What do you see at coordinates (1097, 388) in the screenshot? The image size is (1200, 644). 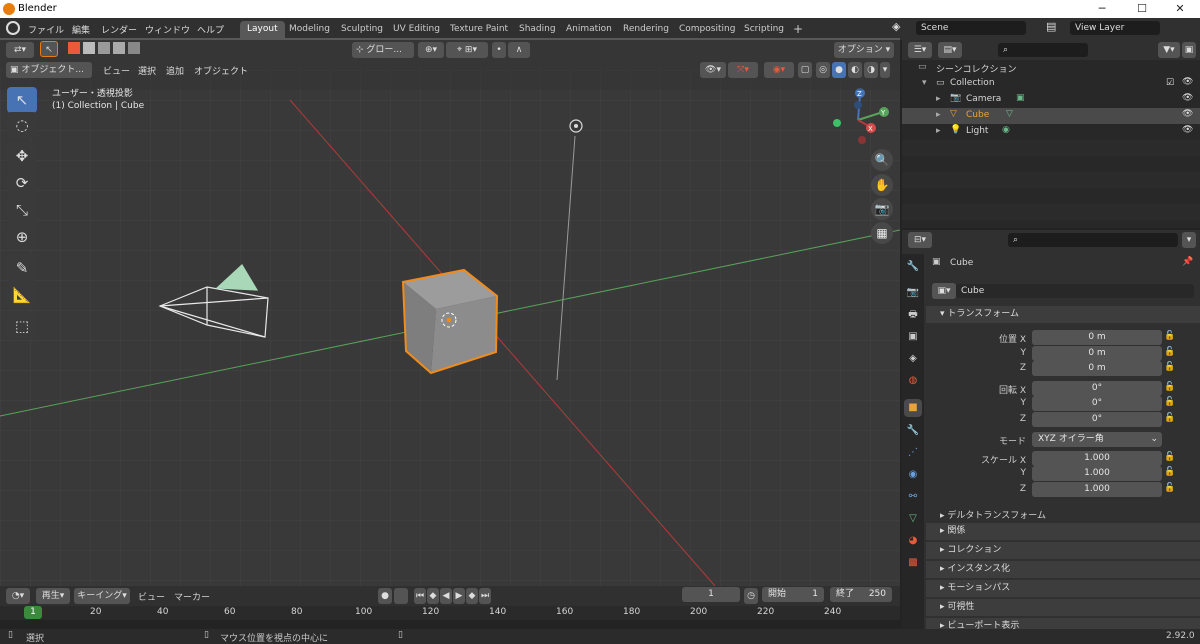 I see `rotation-x-field: 0°` at bounding box center [1097, 388].